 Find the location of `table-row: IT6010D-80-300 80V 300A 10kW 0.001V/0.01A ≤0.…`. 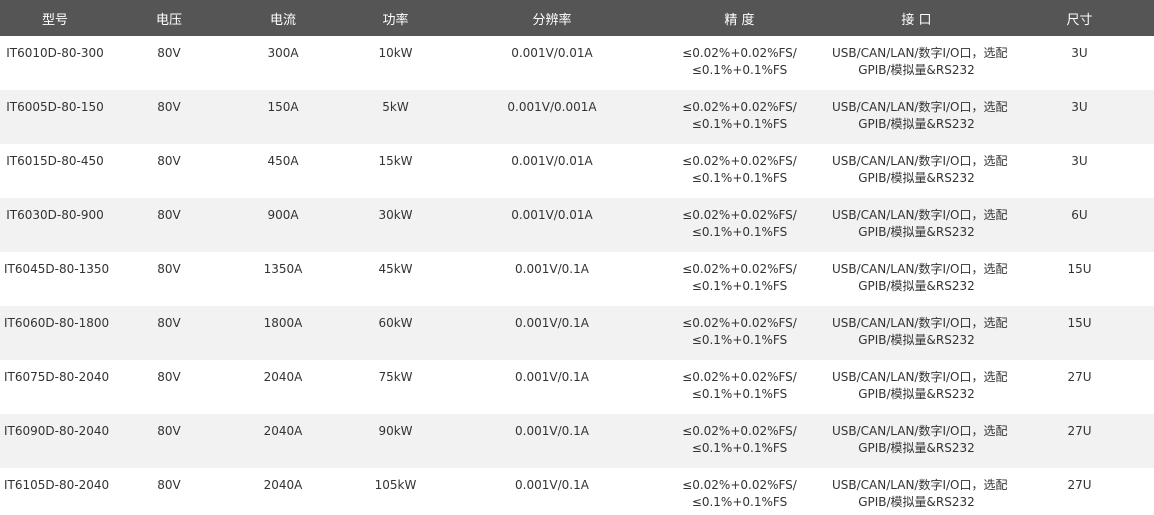

table-row: IT6010D-80-300 80V 300A 10kW 0.001V/0.01A ≤0.… is located at coordinates (577, 63).